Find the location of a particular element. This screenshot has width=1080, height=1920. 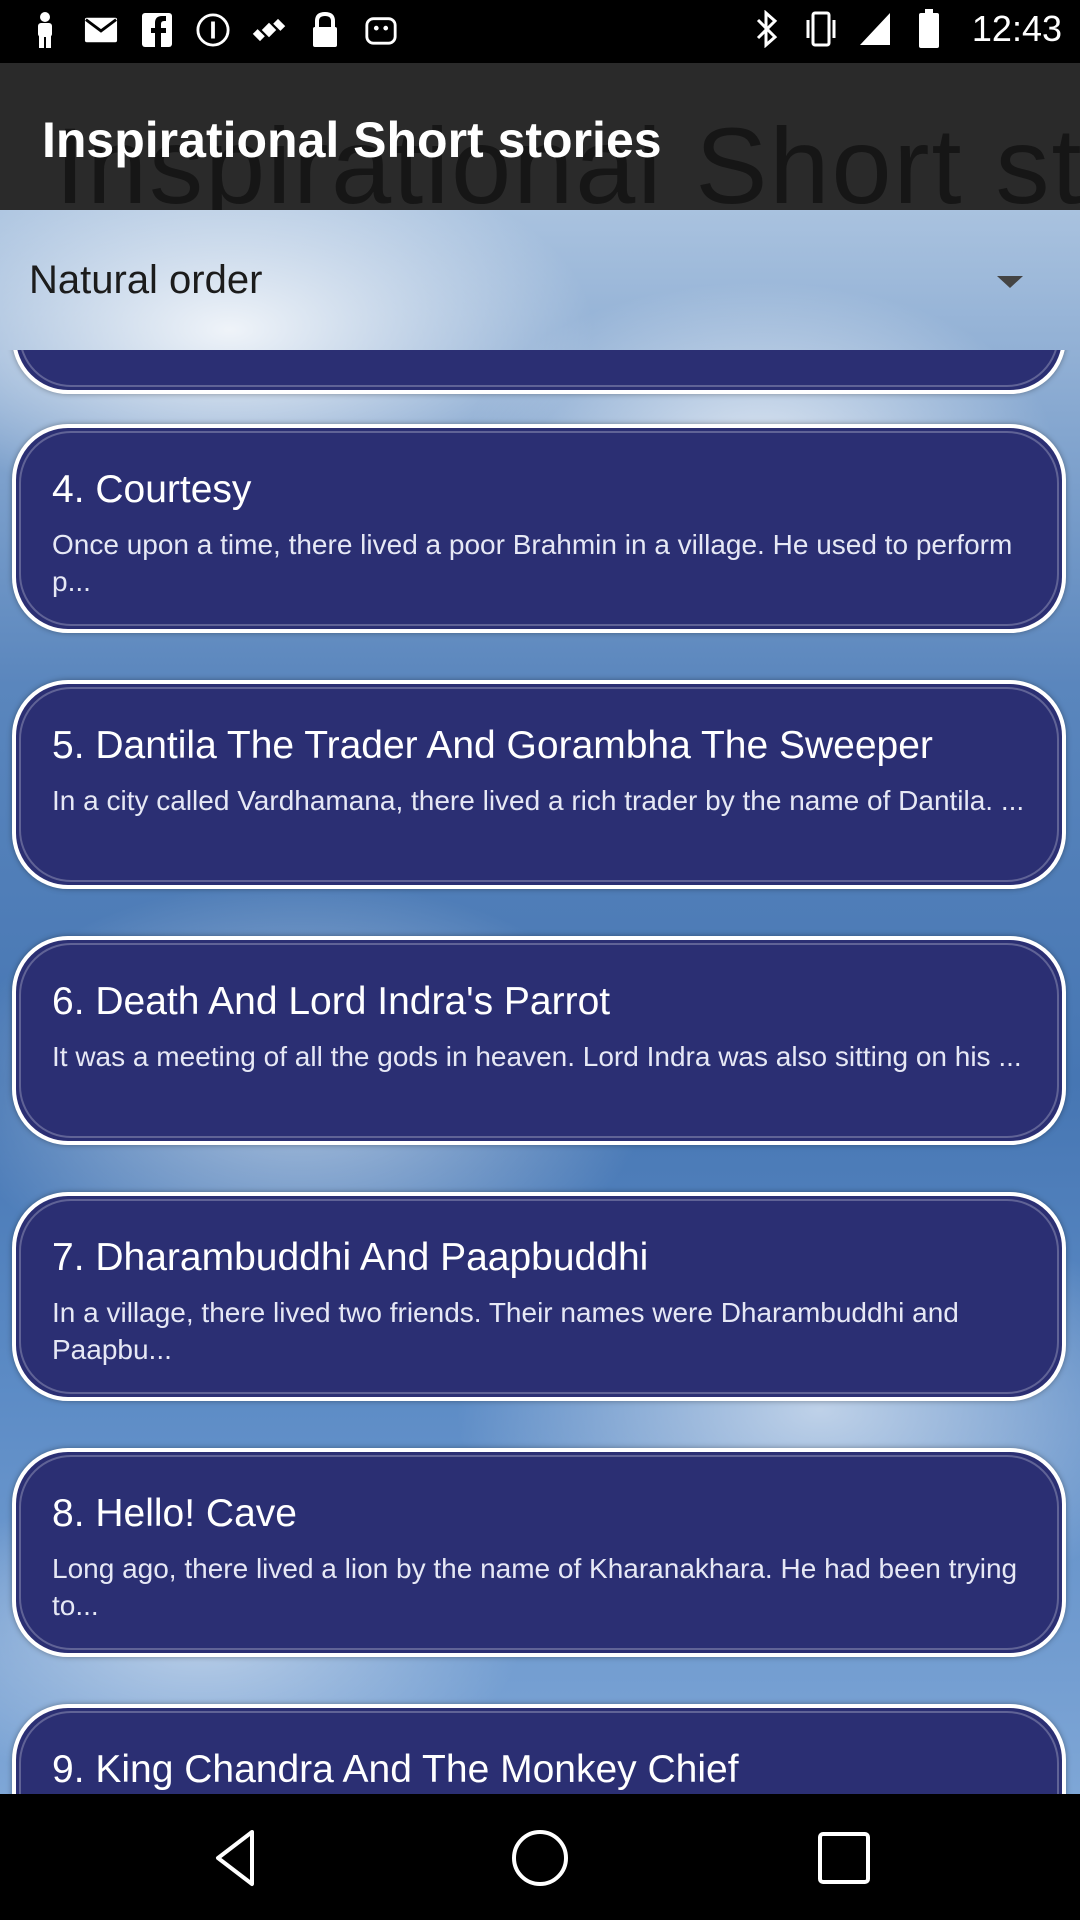

person-icon is located at coordinates (45, 30).